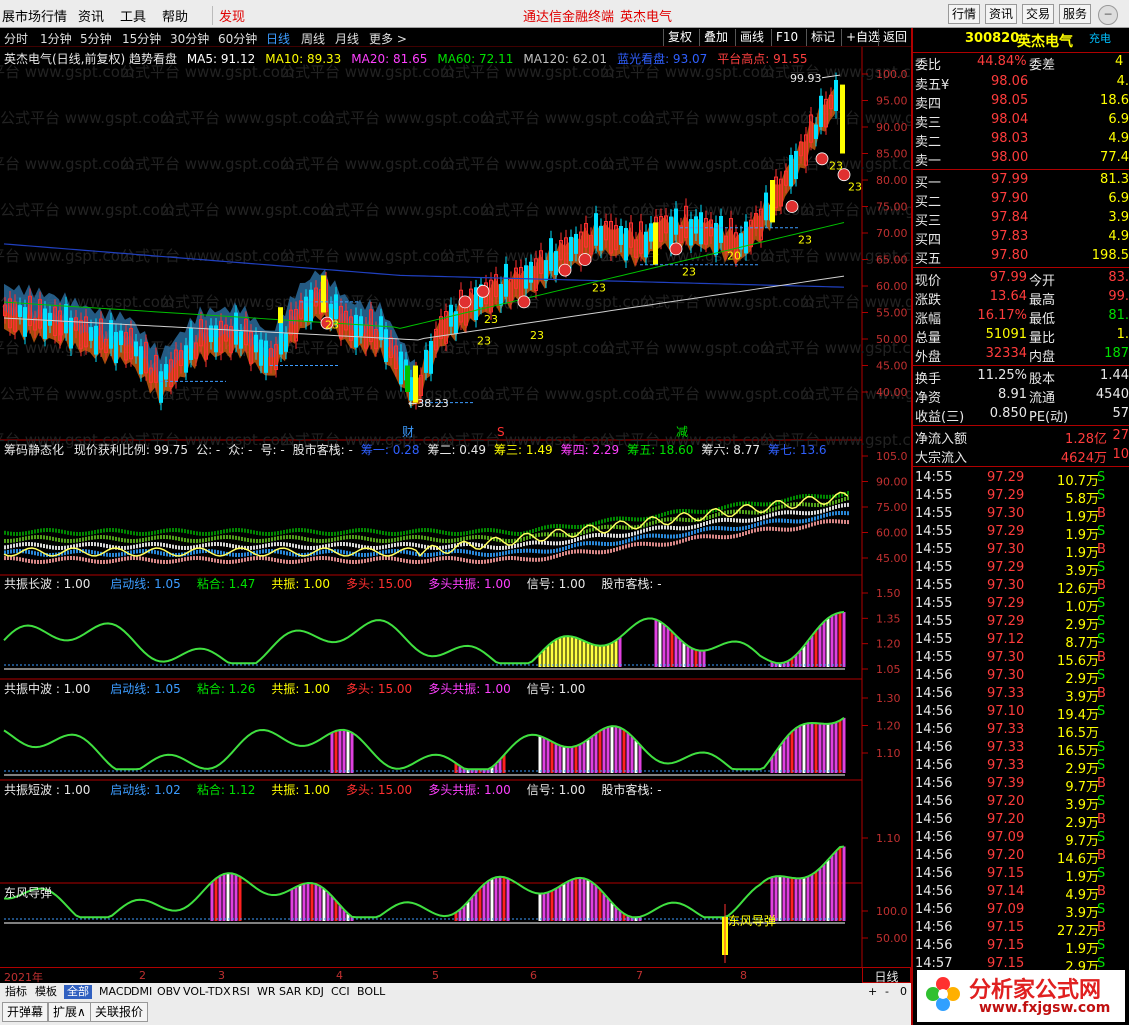 The image size is (1129, 1025). What do you see at coordinates (278, 38) in the screenshot?
I see `period-daily: 日线` at bounding box center [278, 38].